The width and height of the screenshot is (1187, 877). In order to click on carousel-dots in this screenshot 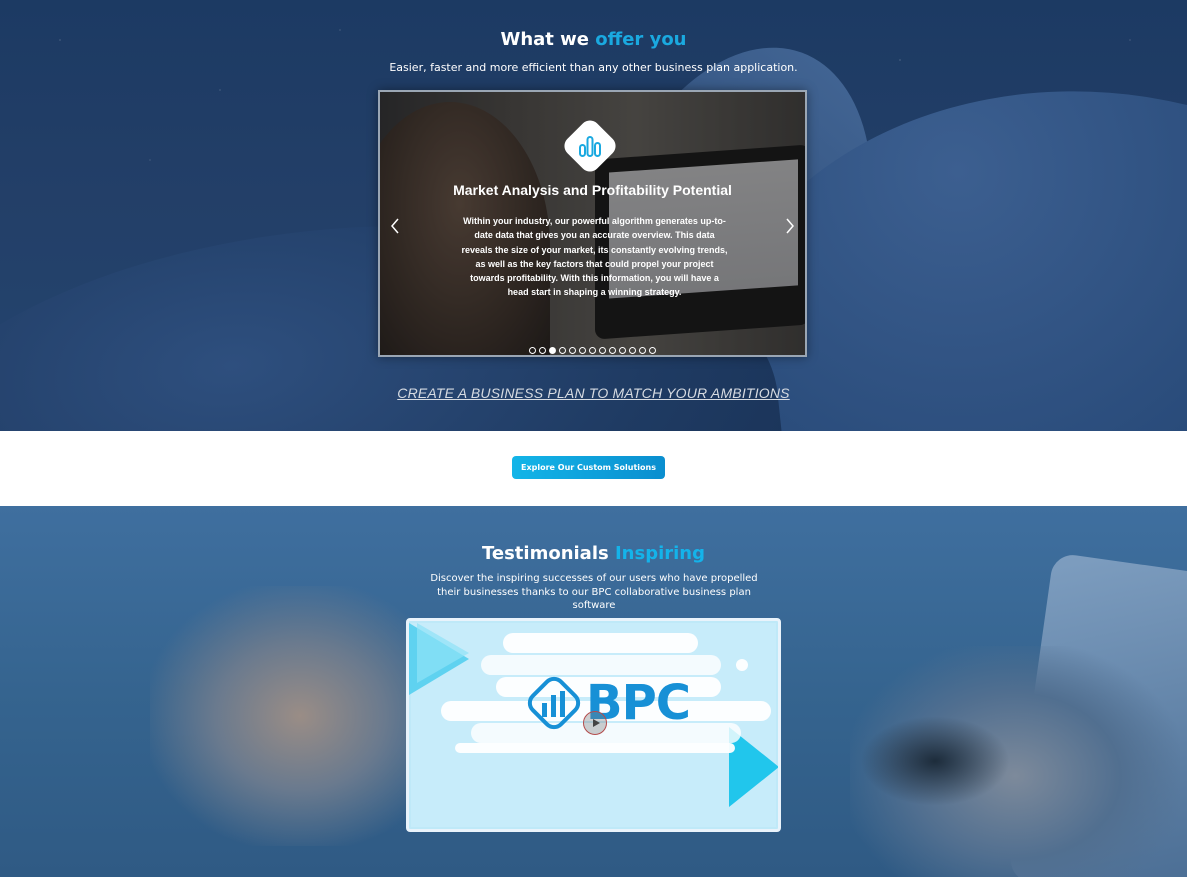, I will do `click(592, 350)`.